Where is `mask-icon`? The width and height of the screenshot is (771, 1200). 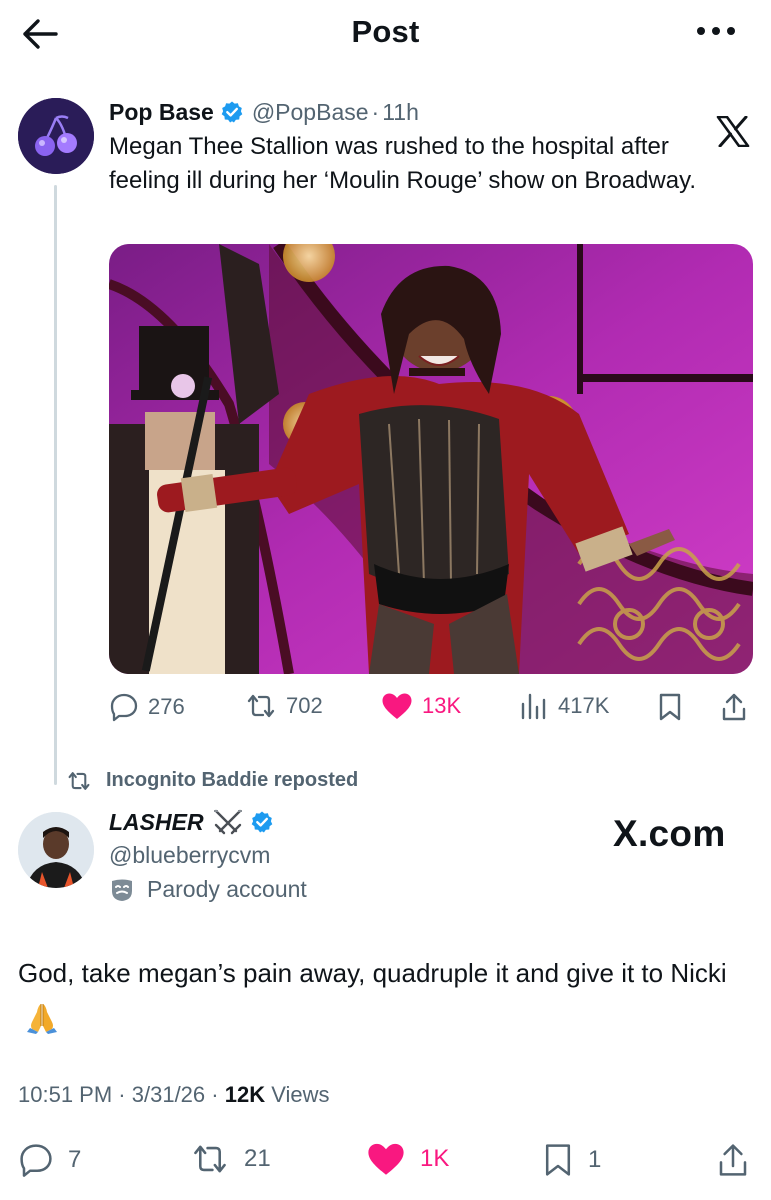
mask-icon is located at coordinates (122, 890).